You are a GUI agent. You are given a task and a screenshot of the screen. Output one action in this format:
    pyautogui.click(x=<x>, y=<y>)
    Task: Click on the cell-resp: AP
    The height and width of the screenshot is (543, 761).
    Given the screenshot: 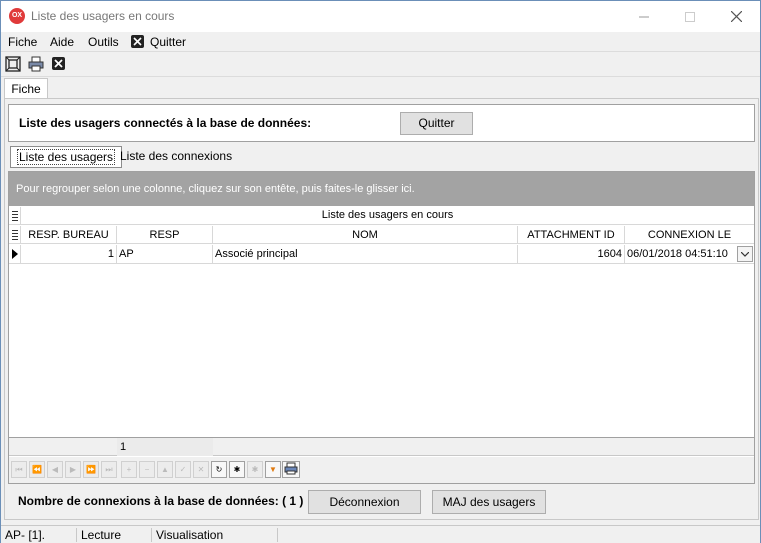 What is the action you would take?
    pyautogui.click(x=165, y=254)
    